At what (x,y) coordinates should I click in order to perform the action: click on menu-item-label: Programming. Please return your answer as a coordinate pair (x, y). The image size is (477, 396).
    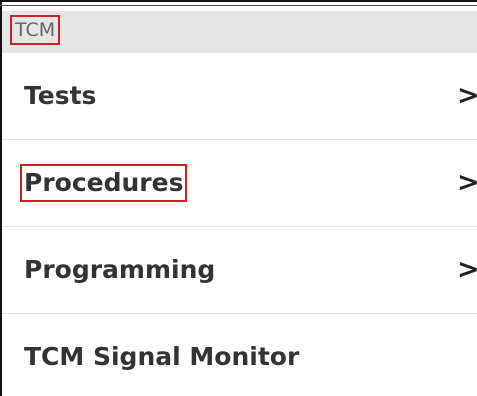
    Looking at the image, I should click on (120, 269).